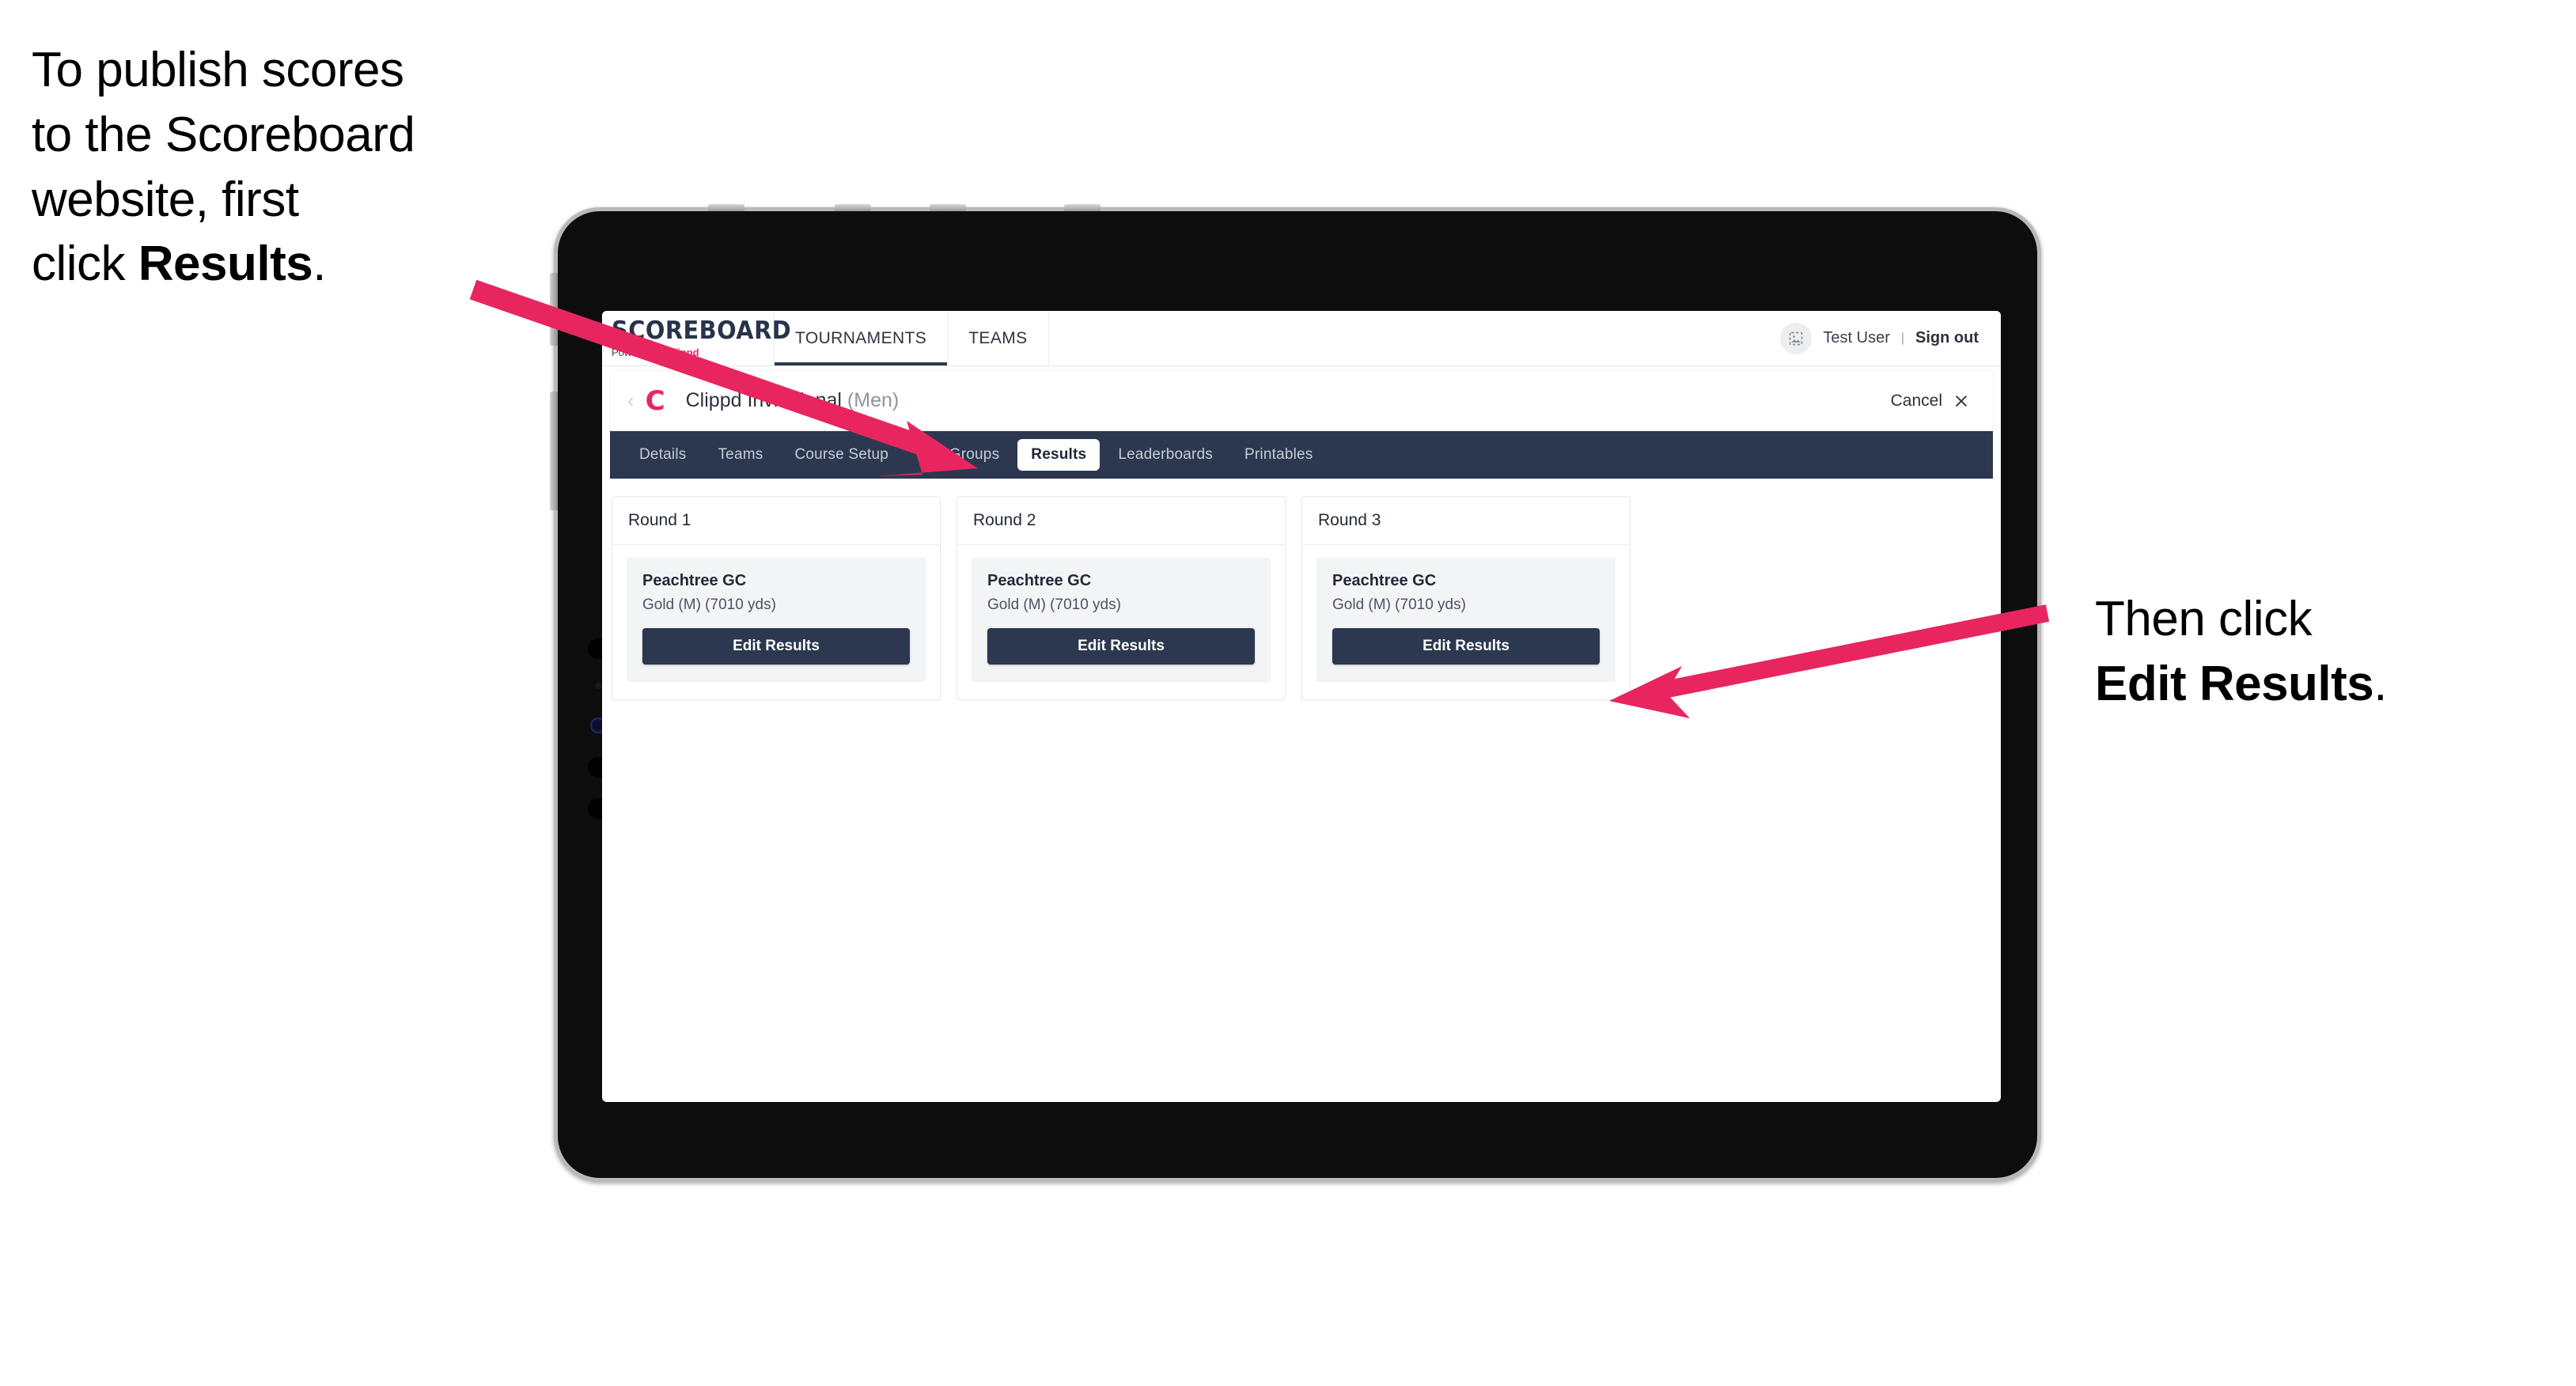 This screenshot has width=2576, height=1386. I want to click on user-name: Test User, so click(1856, 338).